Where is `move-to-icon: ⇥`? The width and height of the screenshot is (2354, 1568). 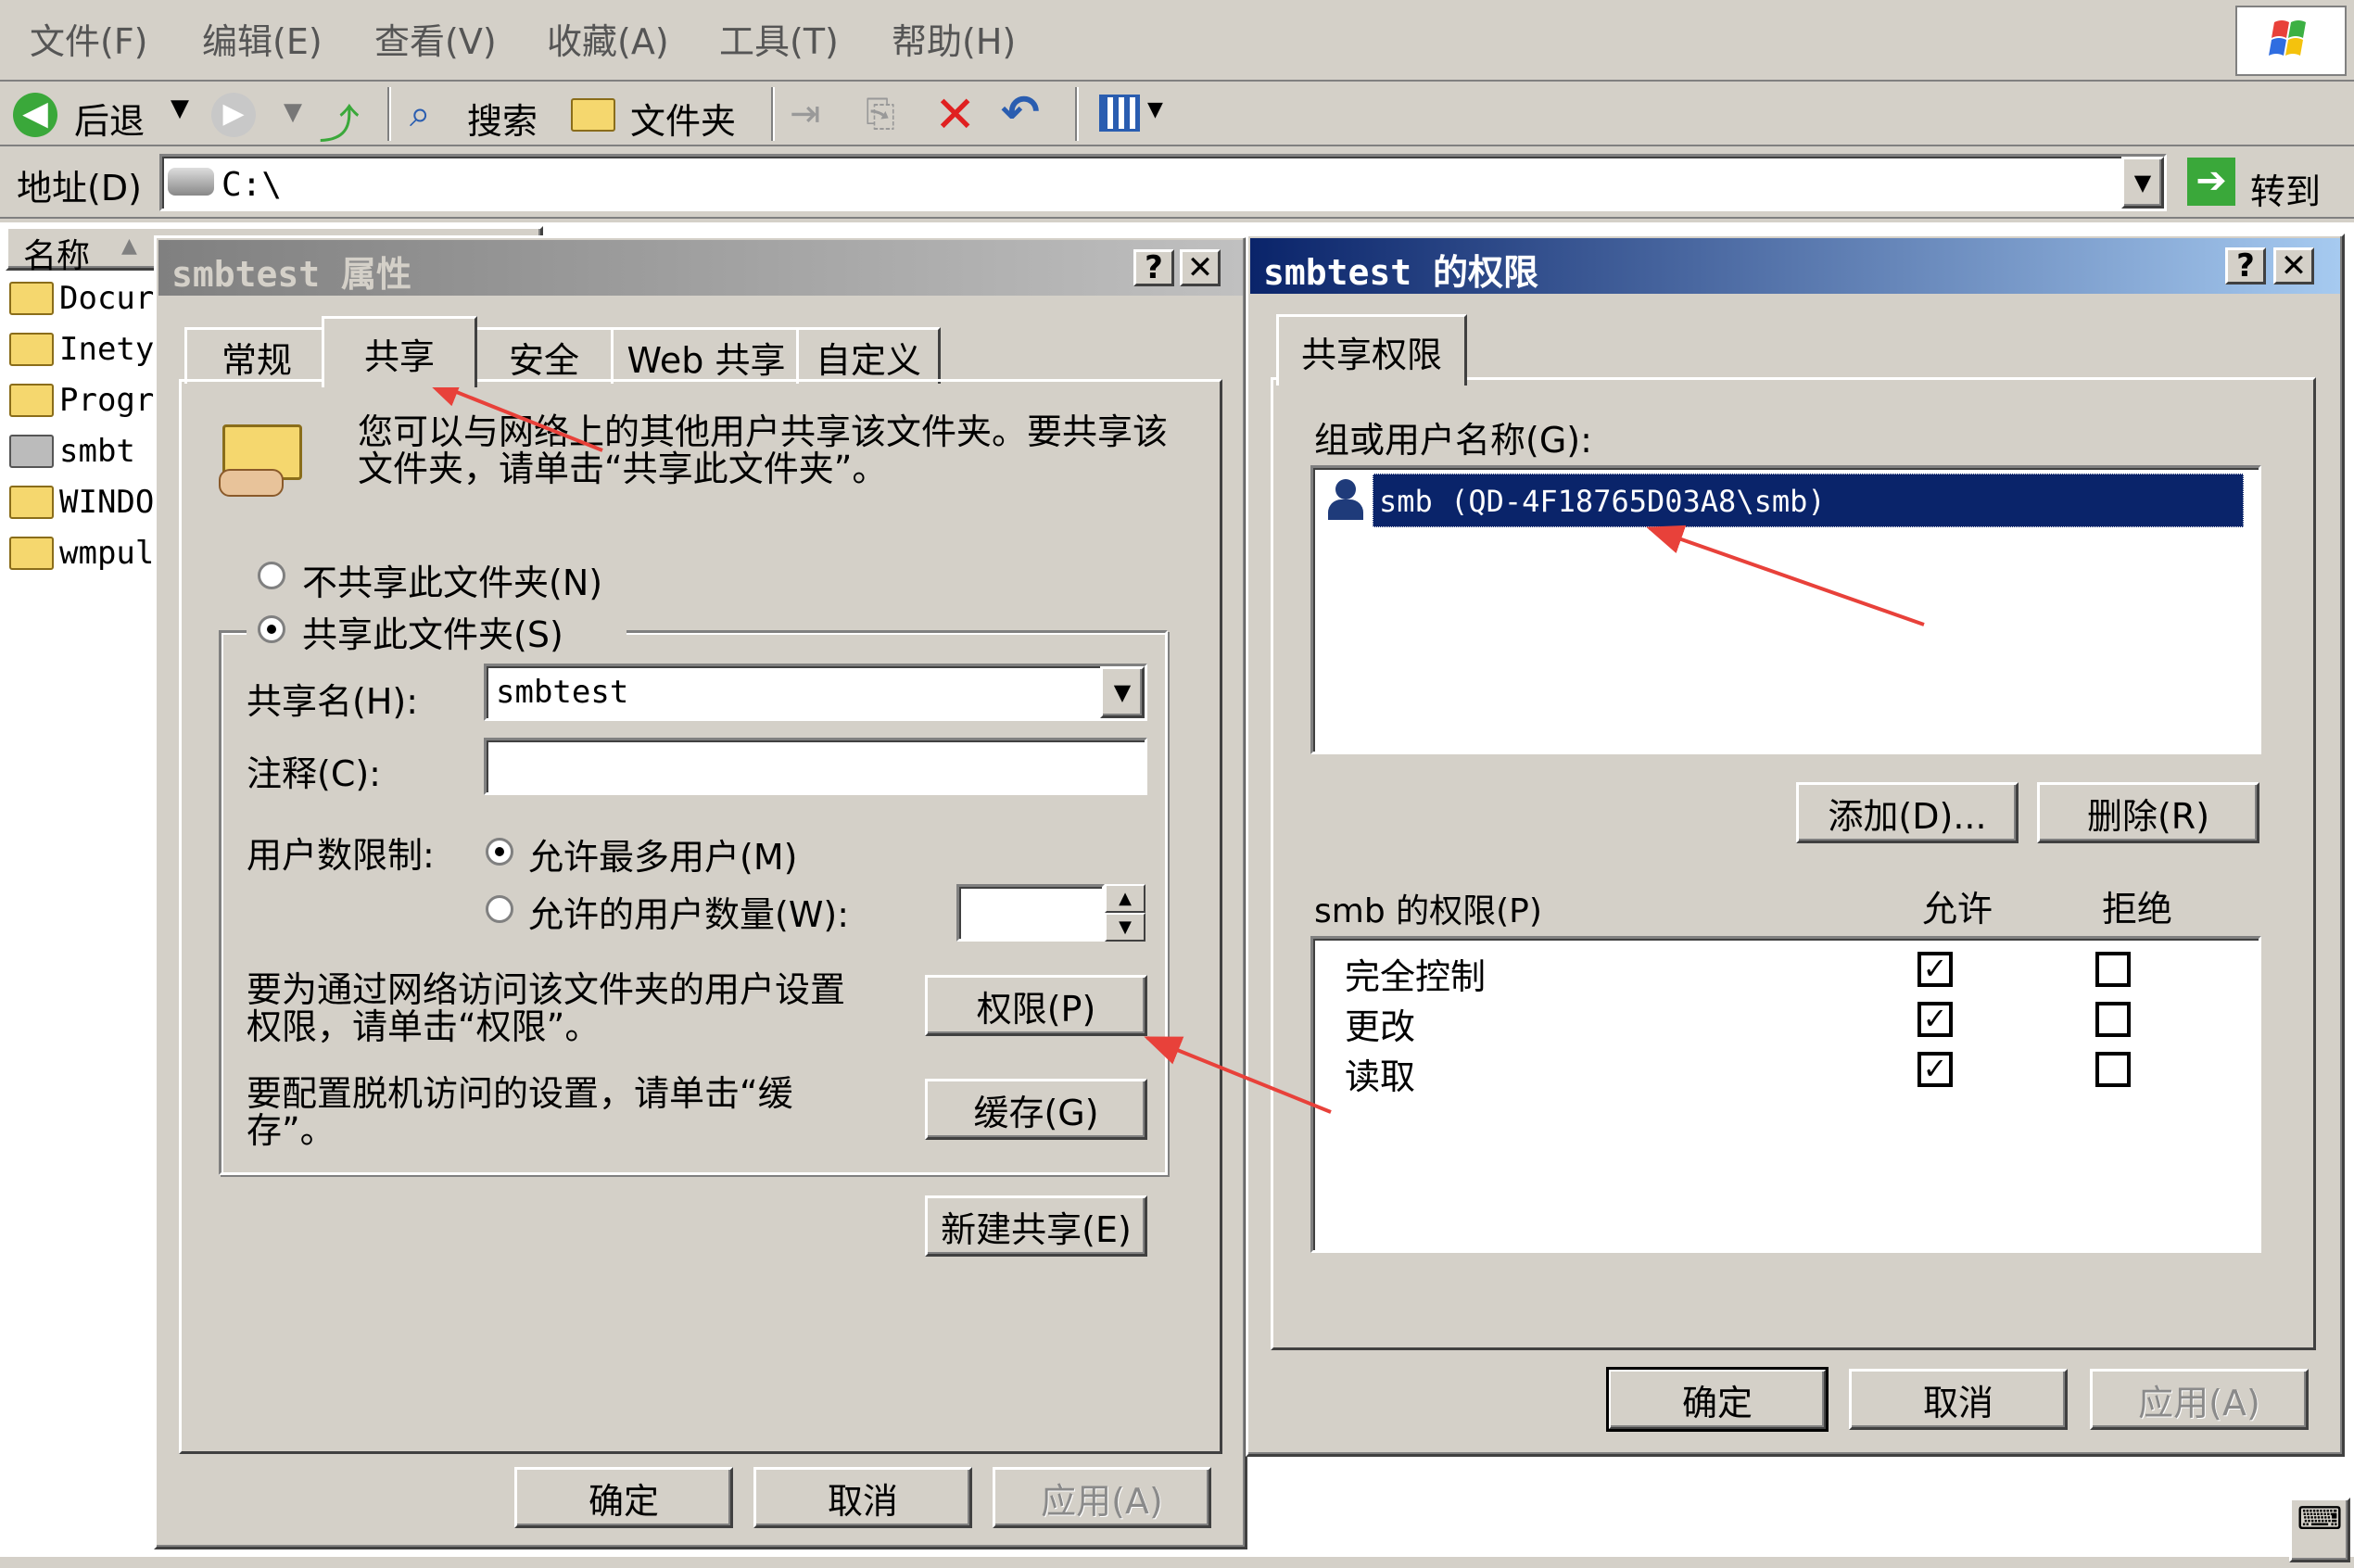 move-to-icon: ⇥ is located at coordinates (805, 114).